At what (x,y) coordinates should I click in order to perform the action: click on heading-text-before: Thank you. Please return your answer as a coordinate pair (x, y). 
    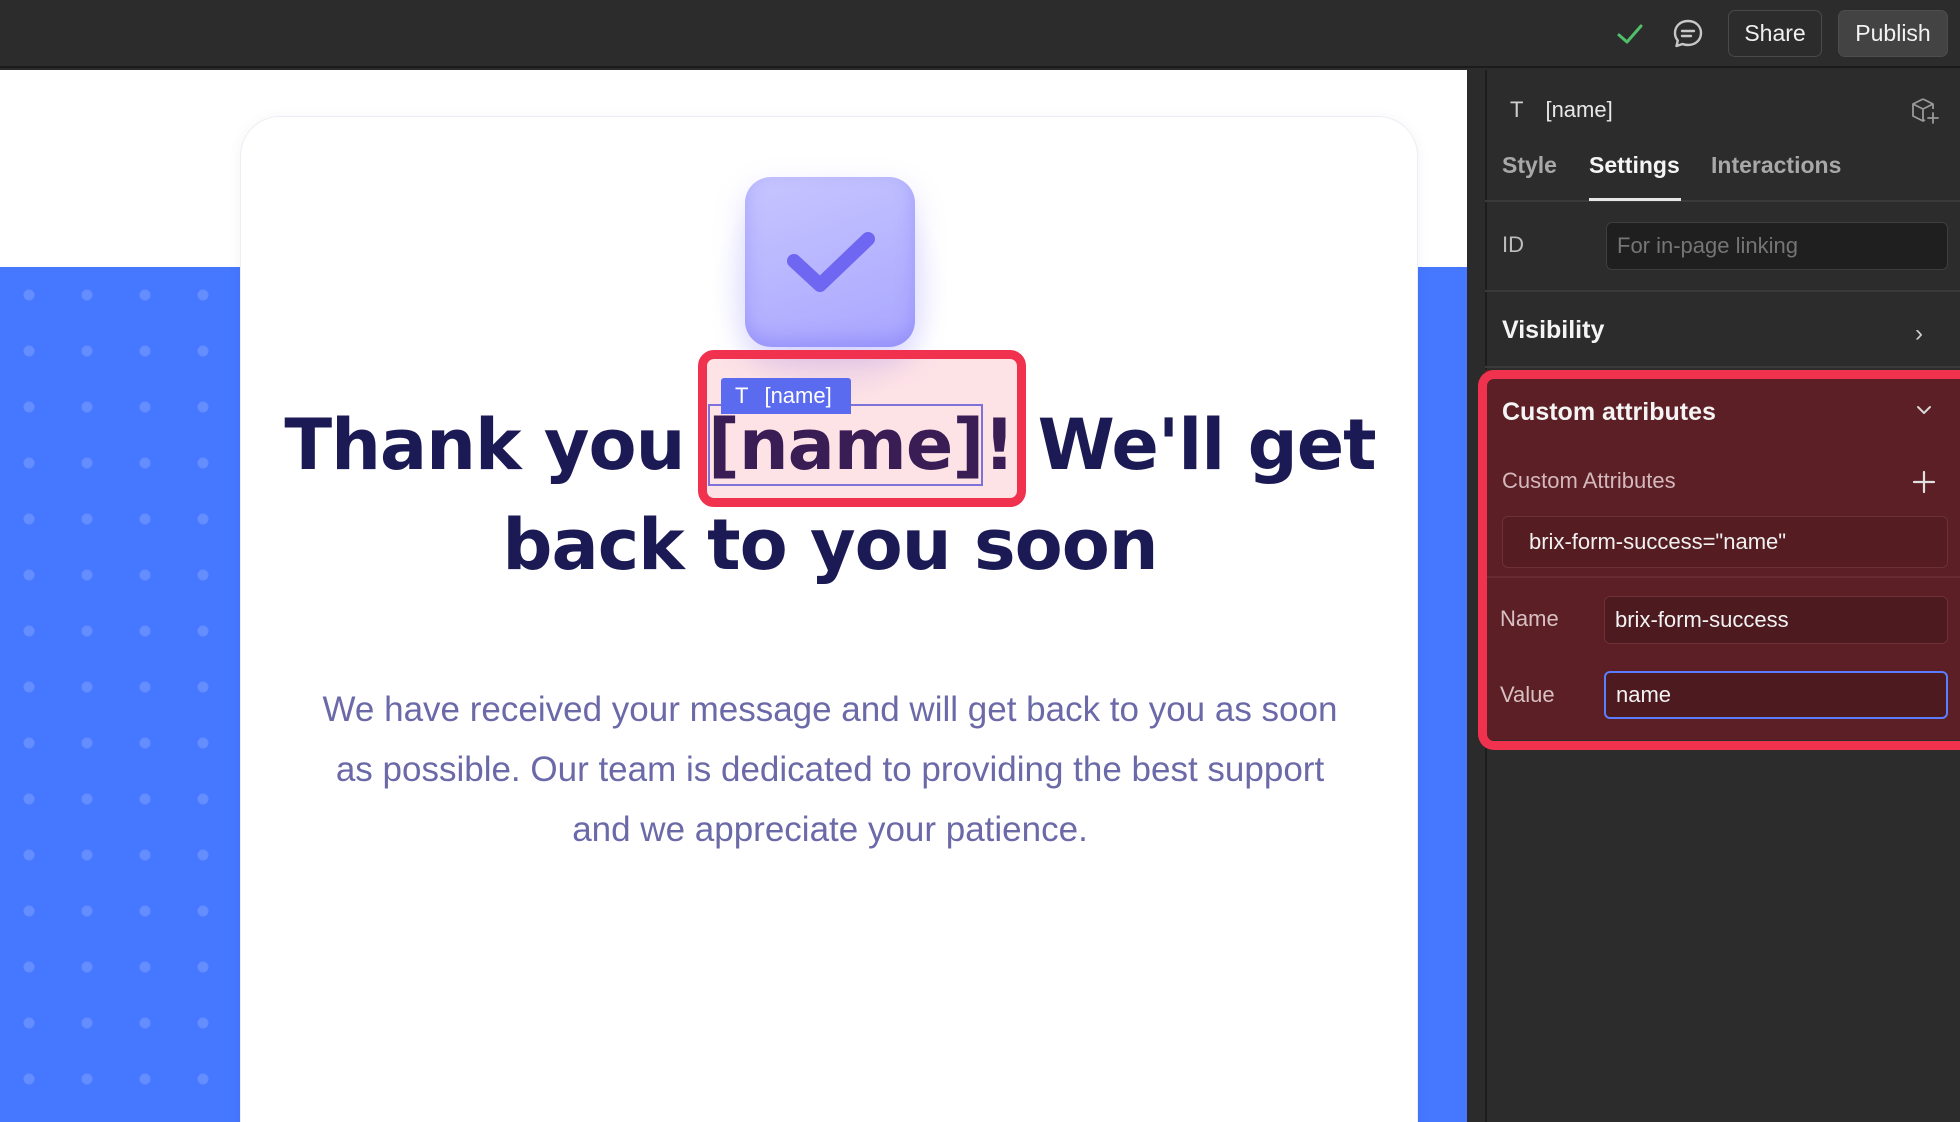
    Looking at the image, I should click on (496, 445).